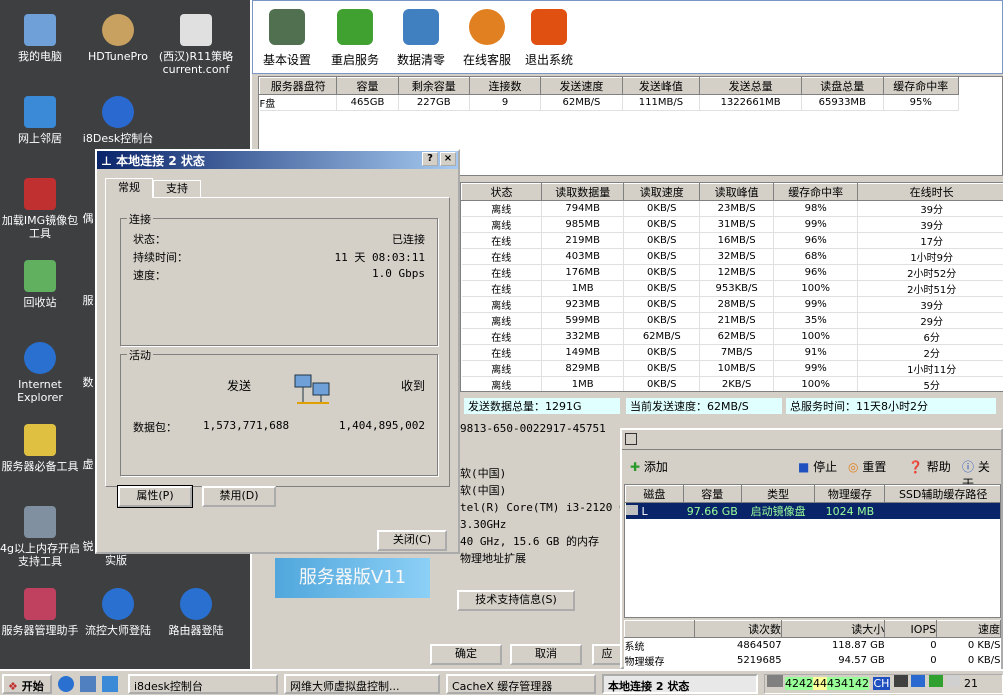 Image resolution: width=1003 pixels, height=695 pixels. I want to click on ie-quicklaunch-icon, so click(66, 684).